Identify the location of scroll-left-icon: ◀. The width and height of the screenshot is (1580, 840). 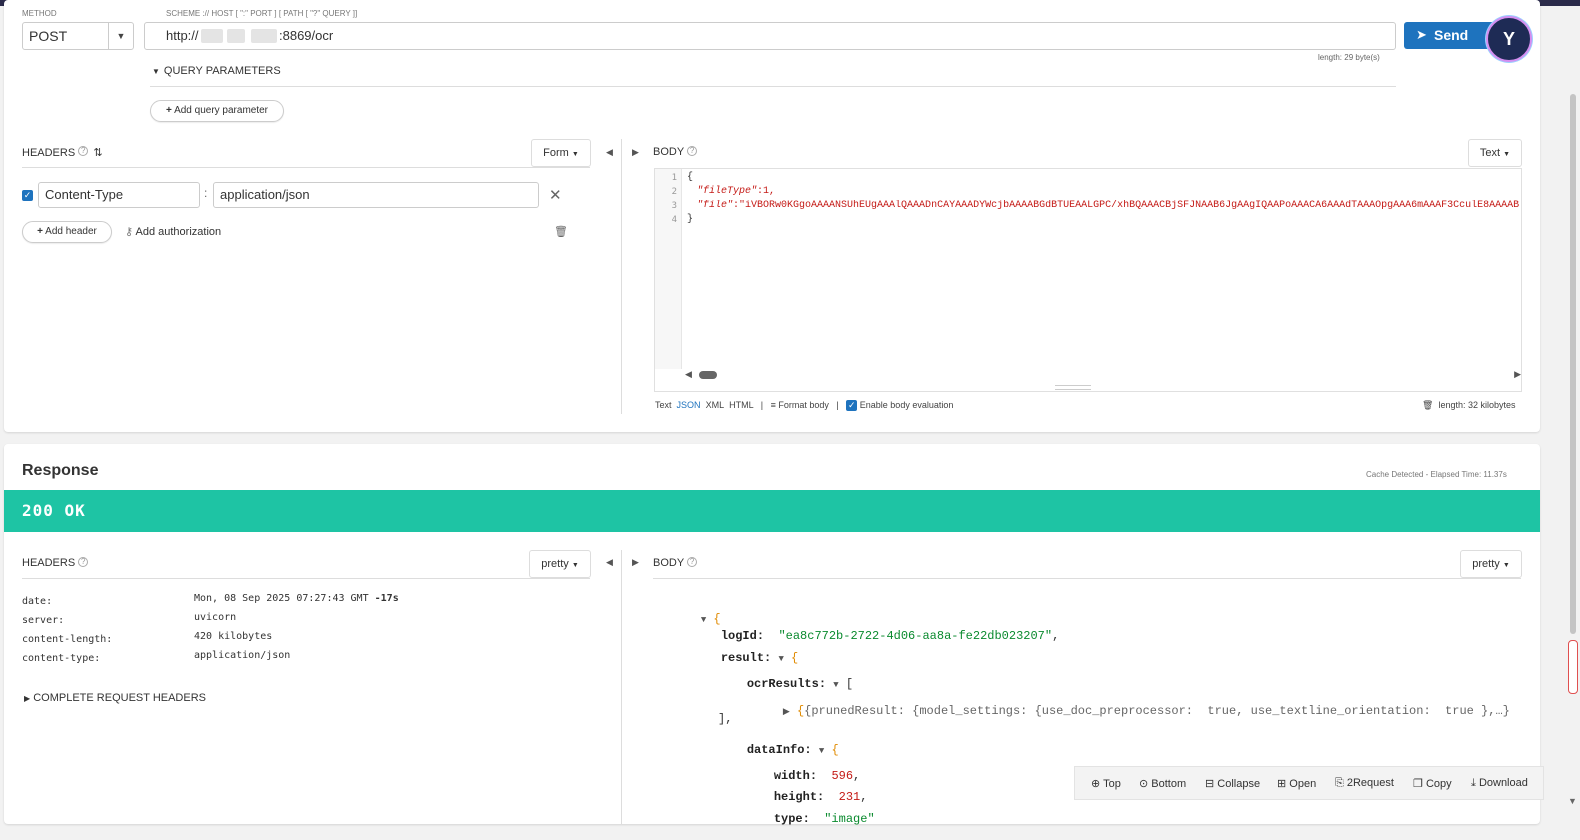
(688, 374).